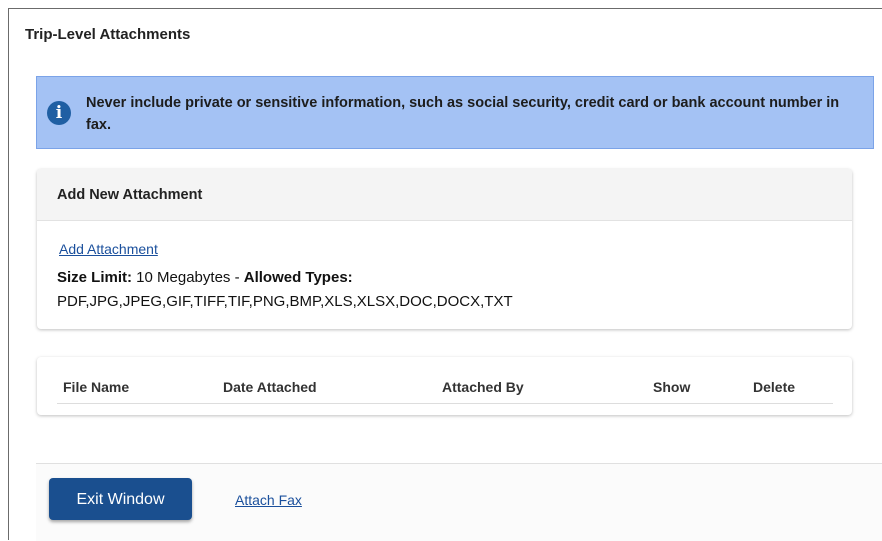  Describe the element at coordinates (130, 195) in the screenshot. I see `panel-title: Add New Attachment` at that location.